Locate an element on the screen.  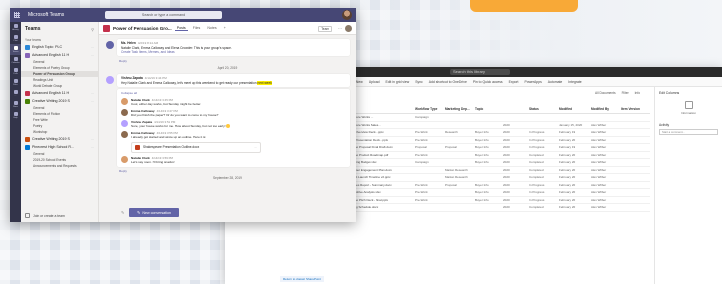
column-header: Modified is located at coordinates (575, 109).